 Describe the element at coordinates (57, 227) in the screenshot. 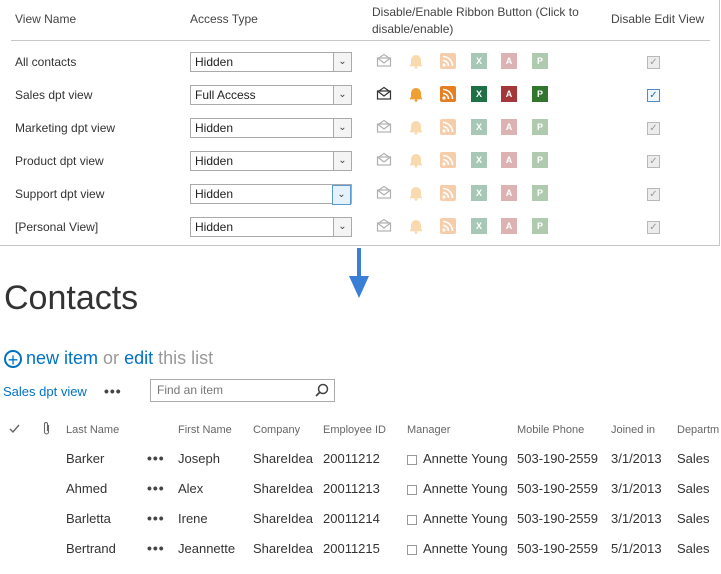

I see `view-name: [Personal View]` at that location.